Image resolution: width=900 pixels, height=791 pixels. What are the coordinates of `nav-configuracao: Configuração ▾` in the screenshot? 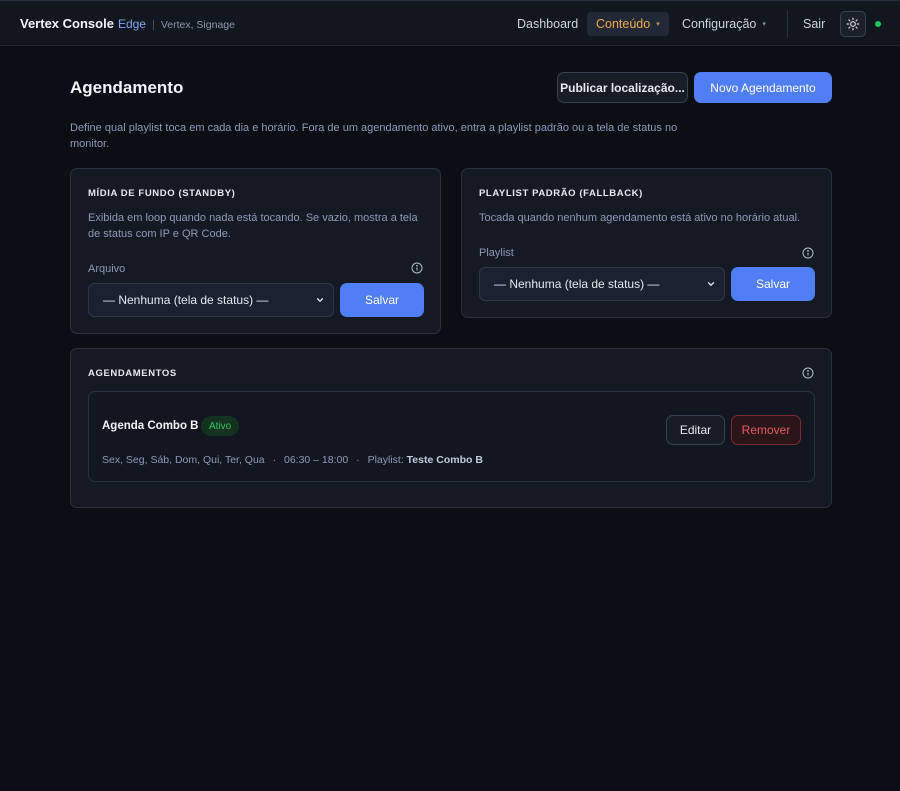 It's located at (724, 24).